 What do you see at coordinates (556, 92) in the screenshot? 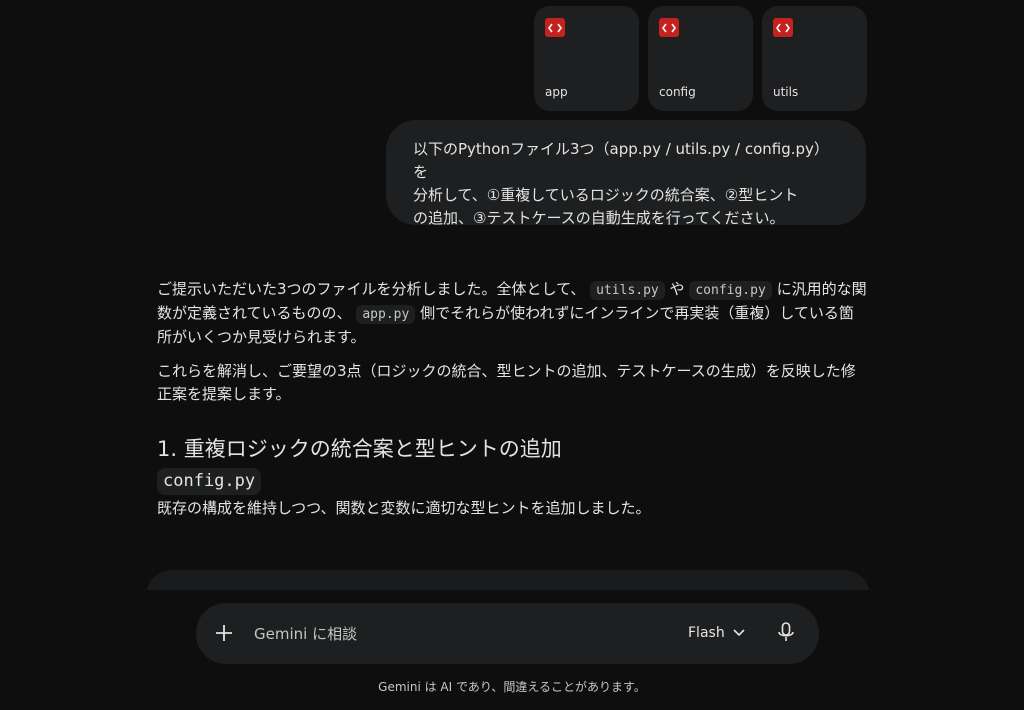
I see `attachment-name: app` at bounding box center [556, 92].